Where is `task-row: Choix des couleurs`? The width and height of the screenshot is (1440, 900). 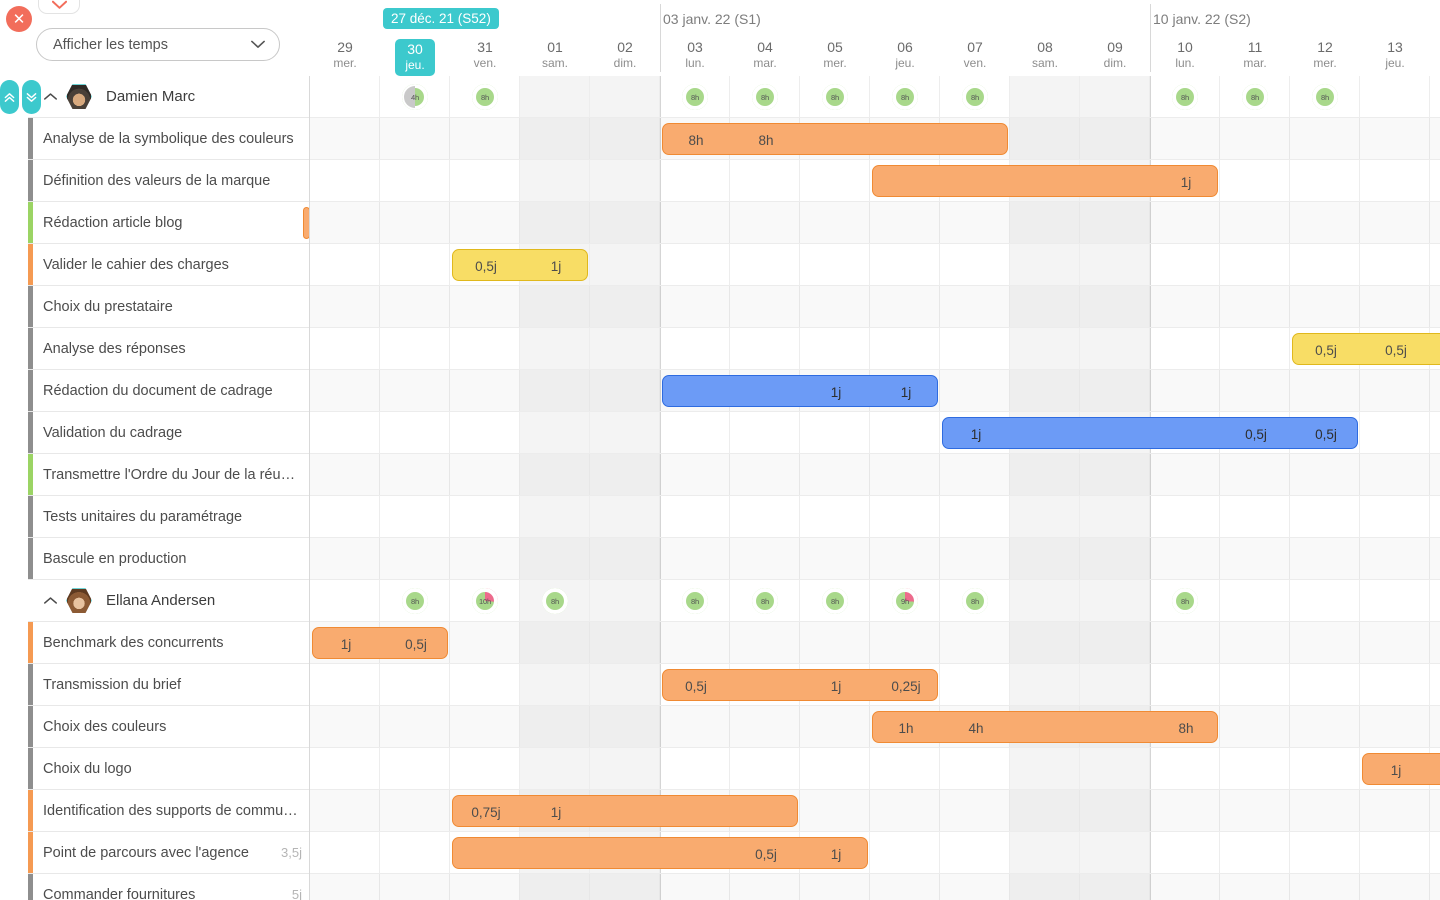 task-row: Choix des couleurs is located at coordinates (168, 727).